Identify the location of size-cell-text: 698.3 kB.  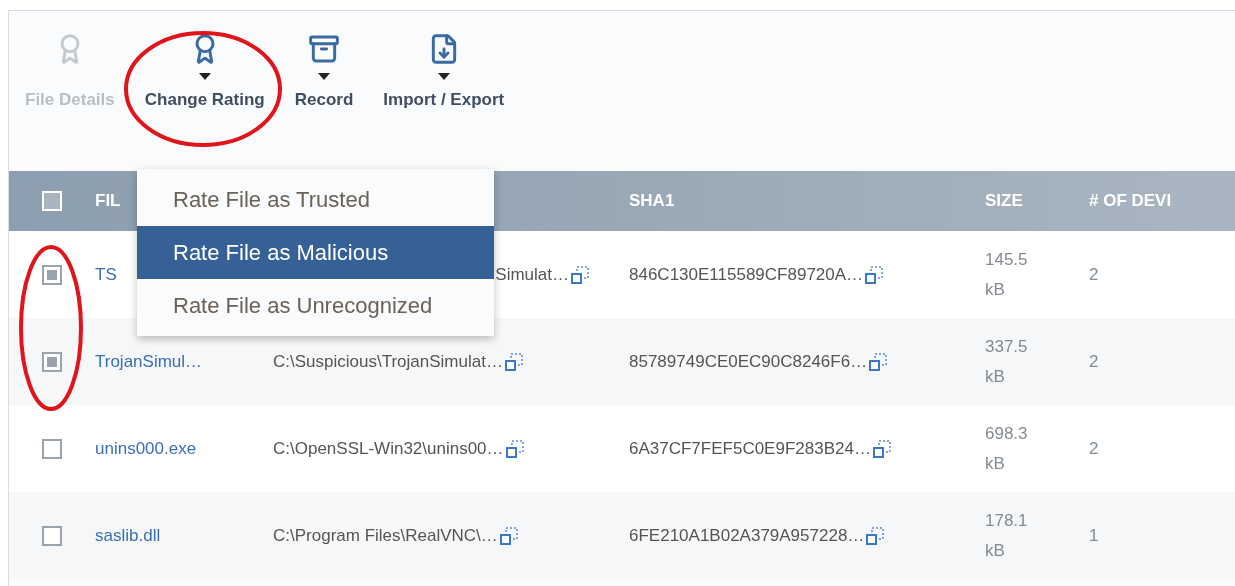
(1007, 448).